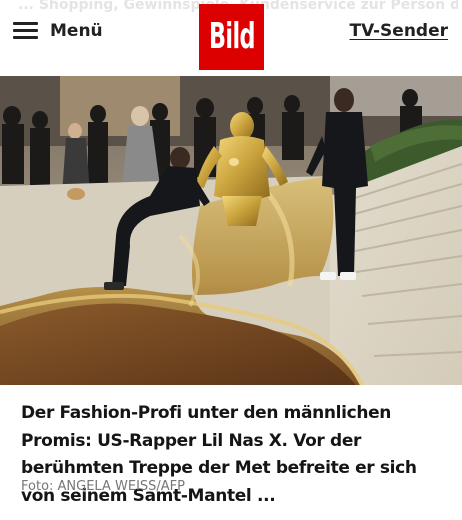  I want to click on logo-text: Bild, so click(231, 36).